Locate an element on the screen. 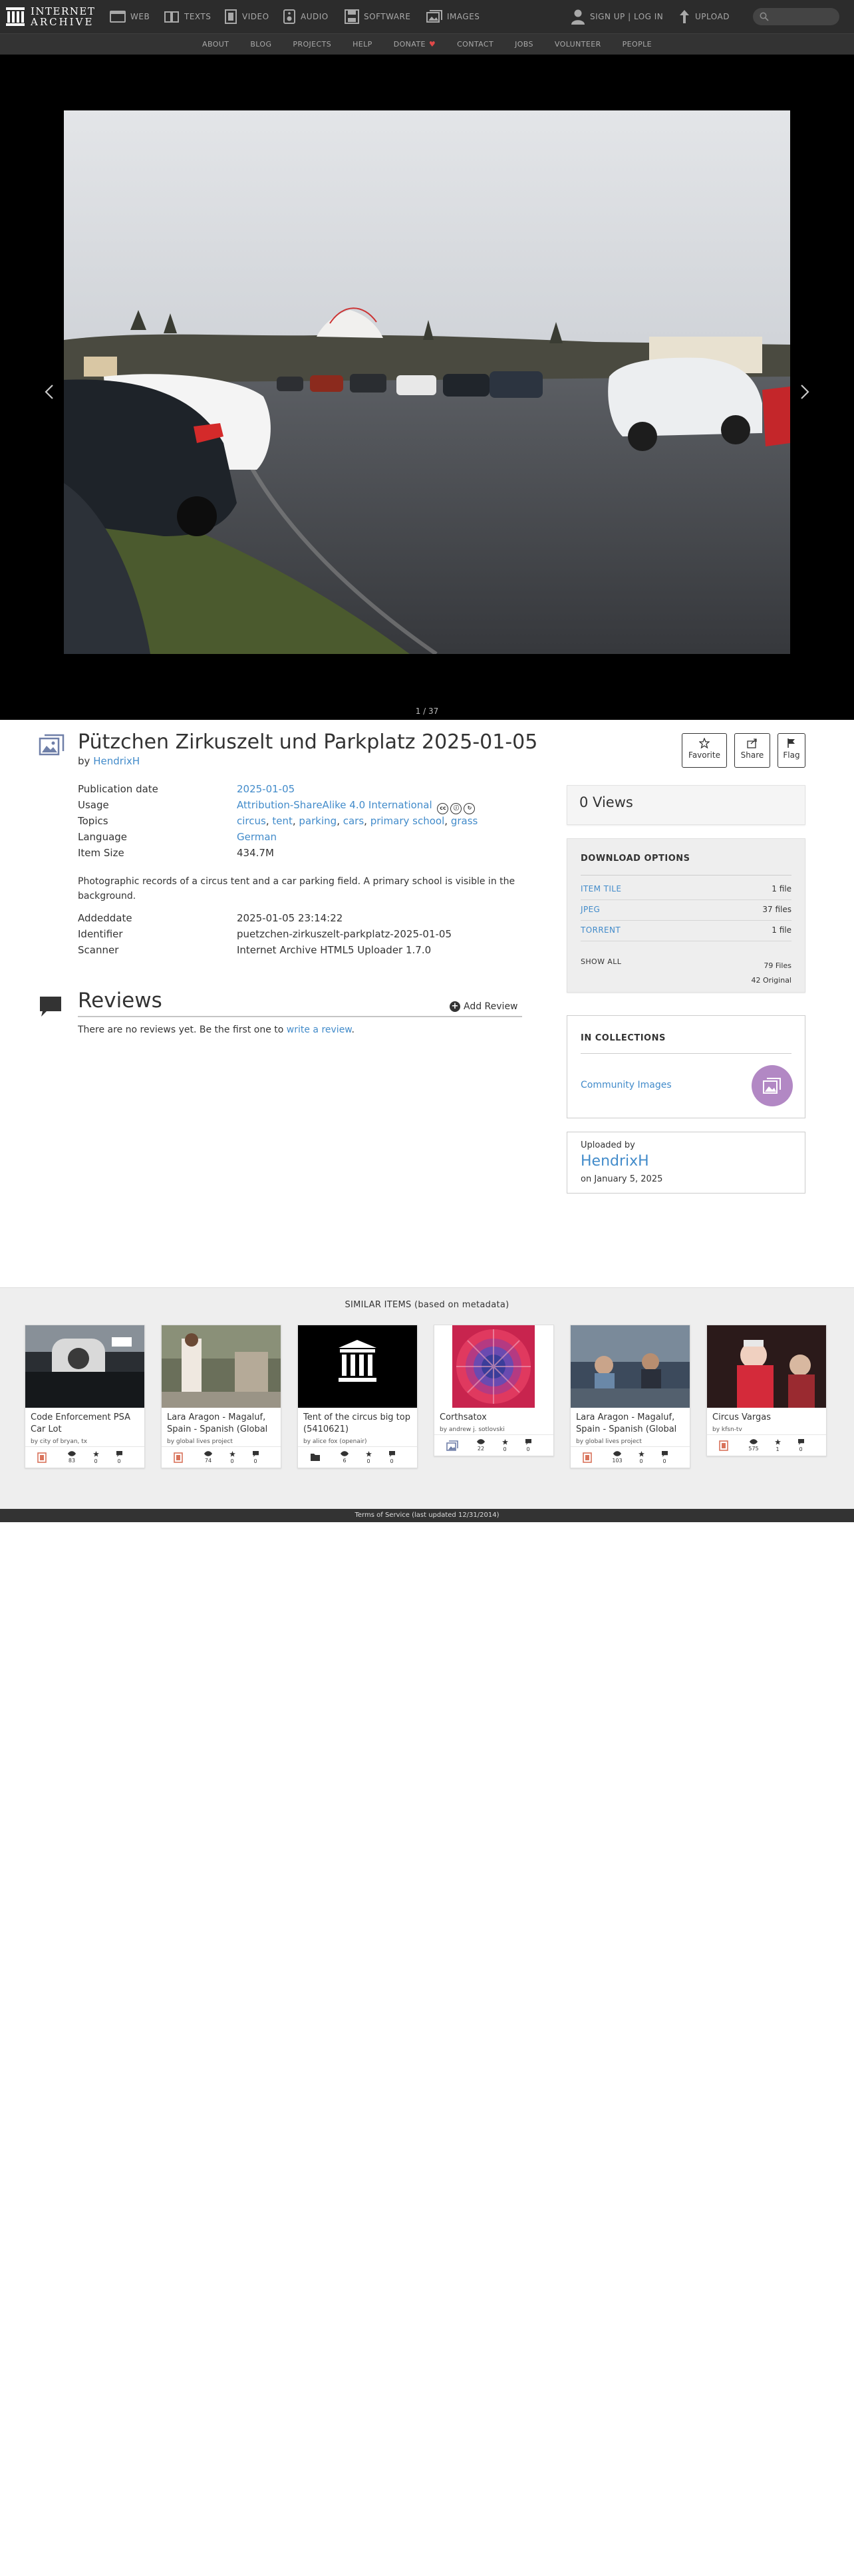  topic-link: circus is located at coordinates (251, 821).